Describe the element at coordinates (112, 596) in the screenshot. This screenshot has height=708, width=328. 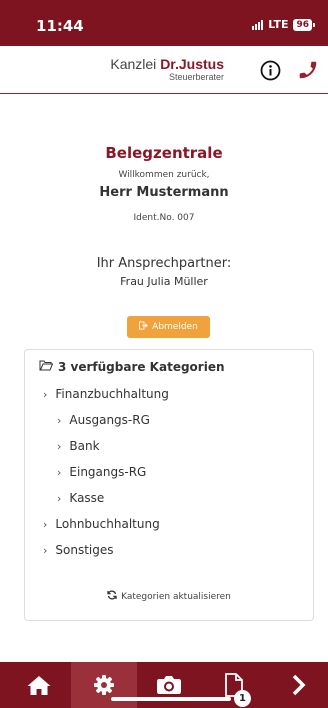
I see `refresh-icon` at that location.